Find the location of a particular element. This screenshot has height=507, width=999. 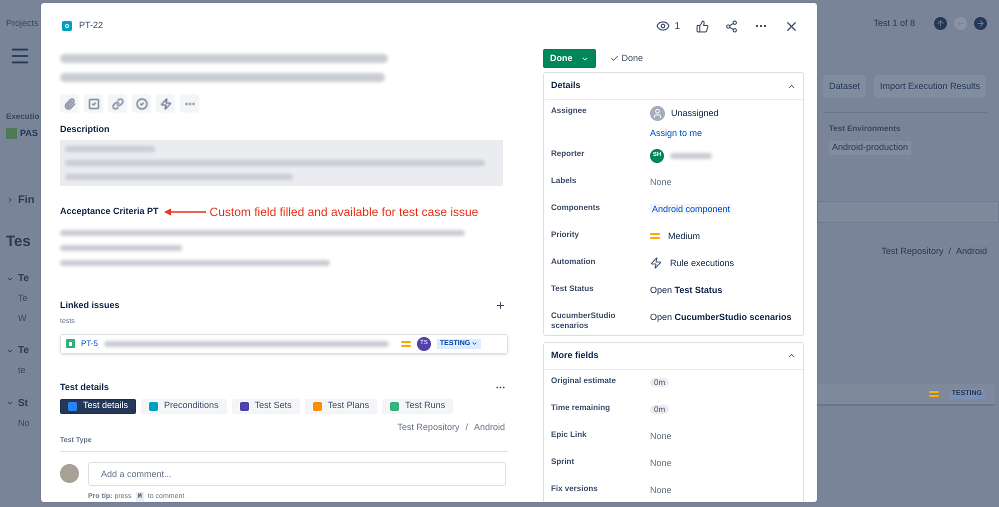

like-icon is located at coordinates (702, 26).